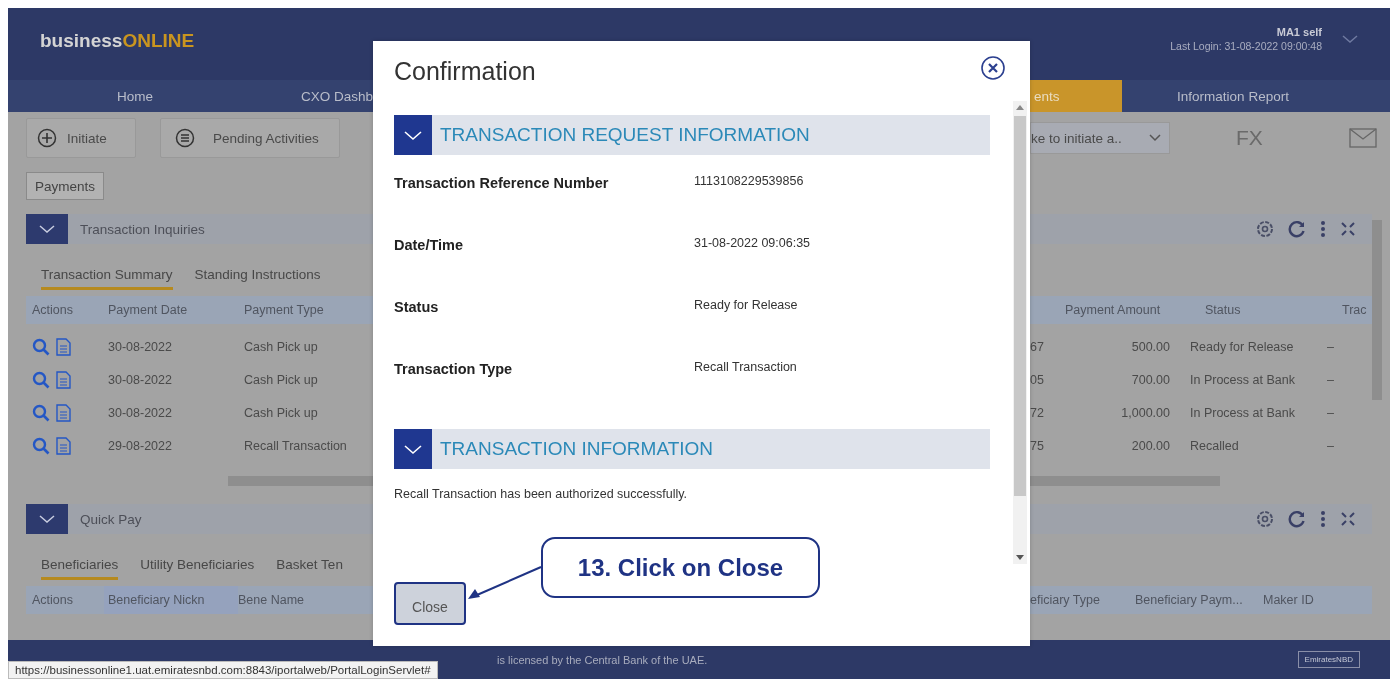  What do you see at coordinates (1082, 600) in the screenshot?
I see `column-header: eficiary Type` at bounding box center [1082, 600].